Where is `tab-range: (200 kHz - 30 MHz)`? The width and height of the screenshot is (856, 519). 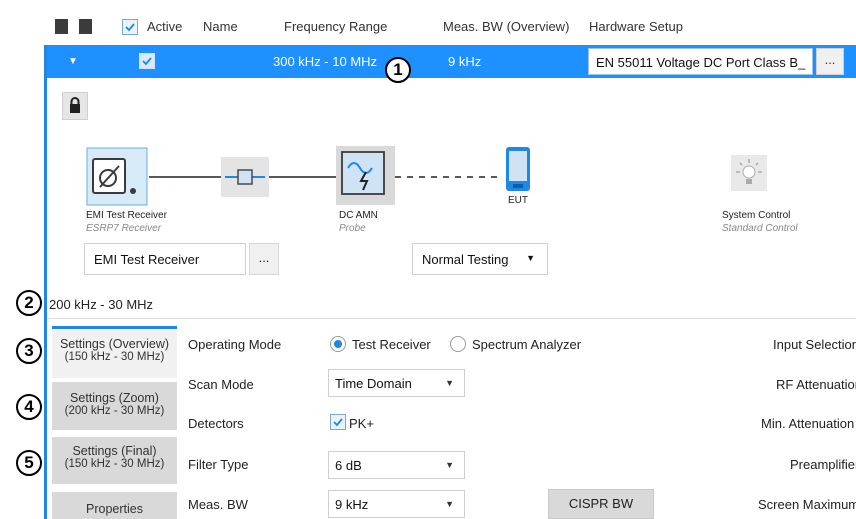
tab-range: (200 kHz - 30 MHz) is located at coordinates (114, 411).